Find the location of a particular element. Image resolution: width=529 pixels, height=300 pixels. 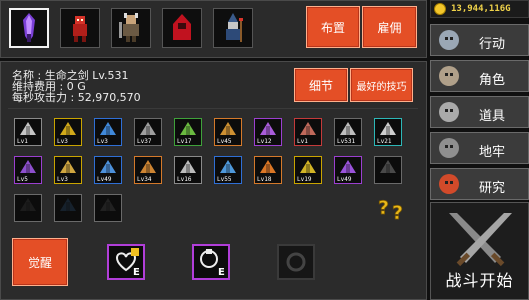

skill-slot: Lv16 is located at coordinates (188, 170).